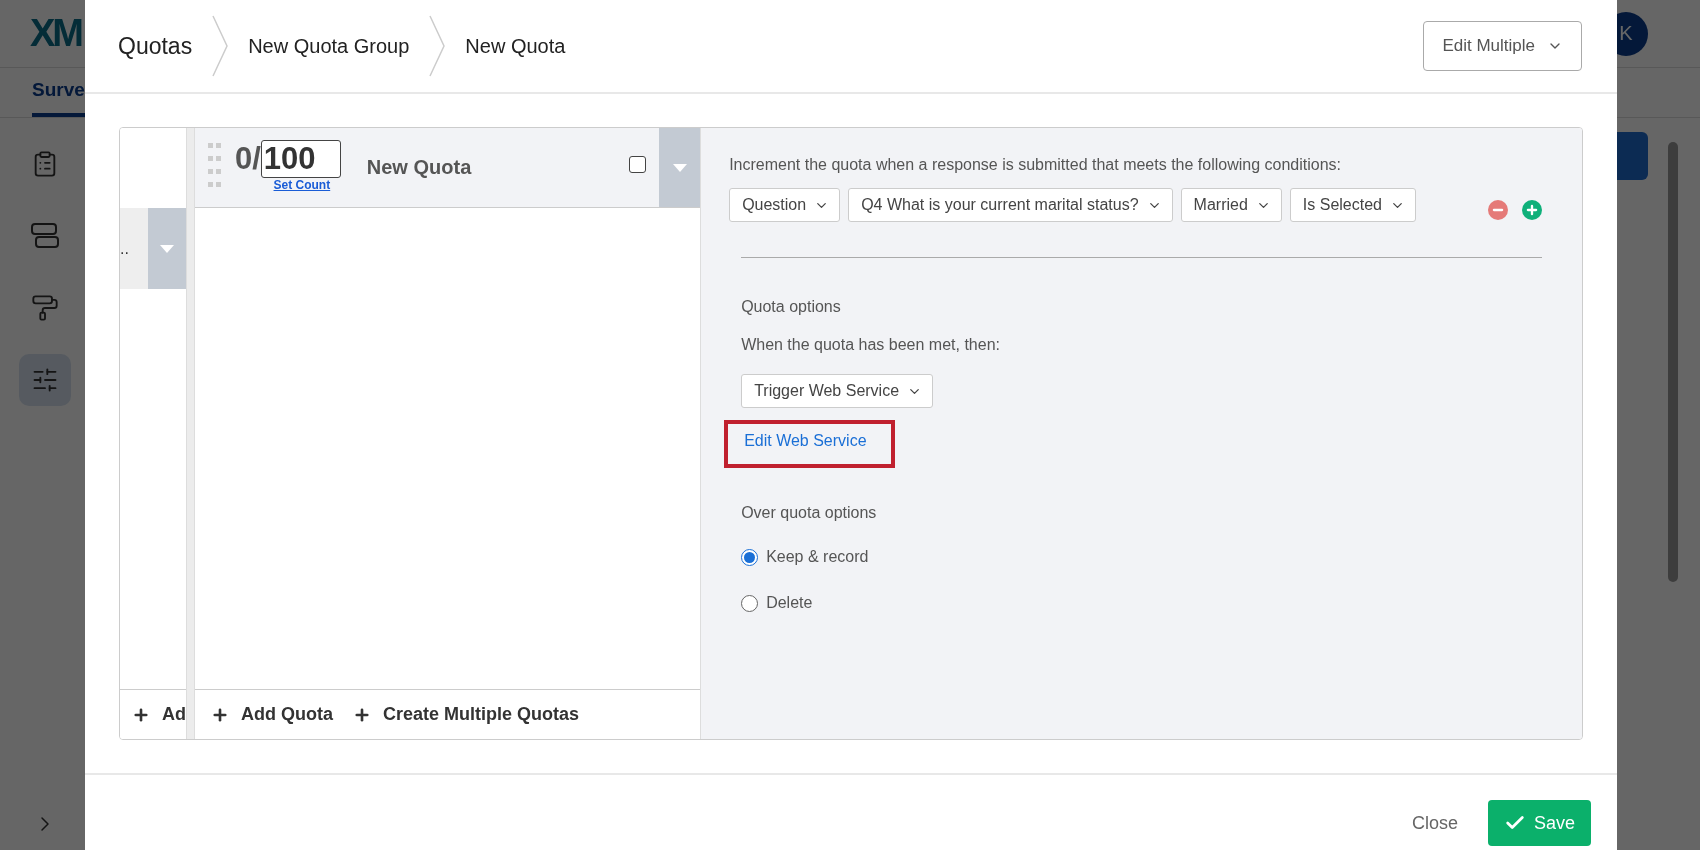 The height and width of the screenshot is (850, 1700). What do you see at coordinates (155, 46) in the screenshot?
I see `breadcrumb-item: Quotas` at bounding box center [155, 46].